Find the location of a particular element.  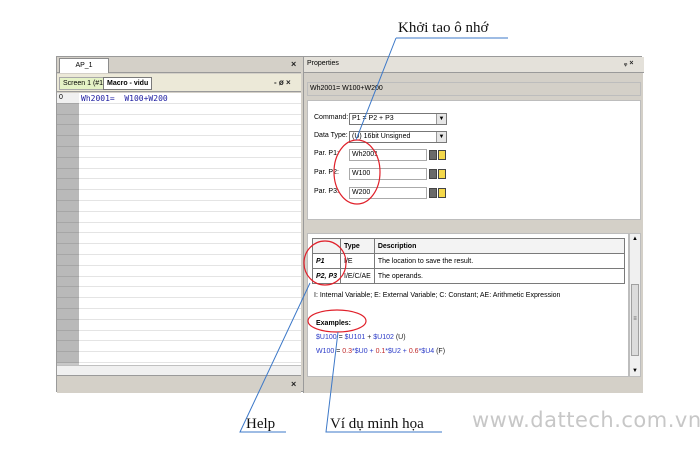

param-column-ellipse is located at coordinates (325, 263).